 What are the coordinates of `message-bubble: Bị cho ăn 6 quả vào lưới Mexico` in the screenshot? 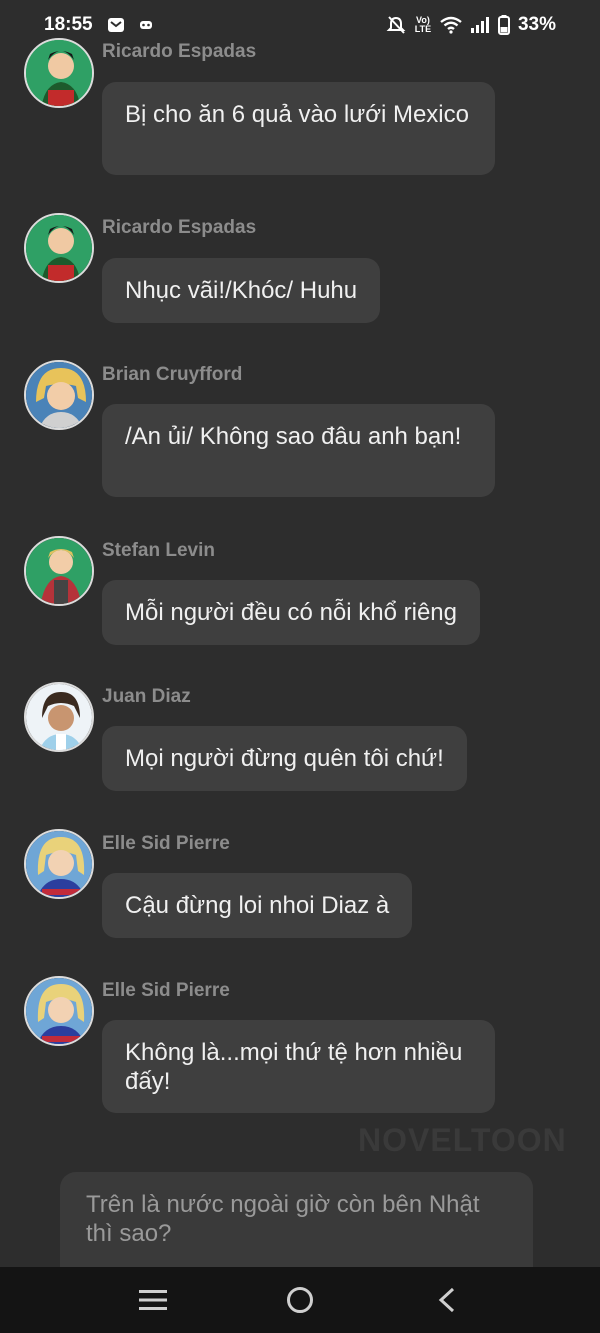 It's located at (298, 128).